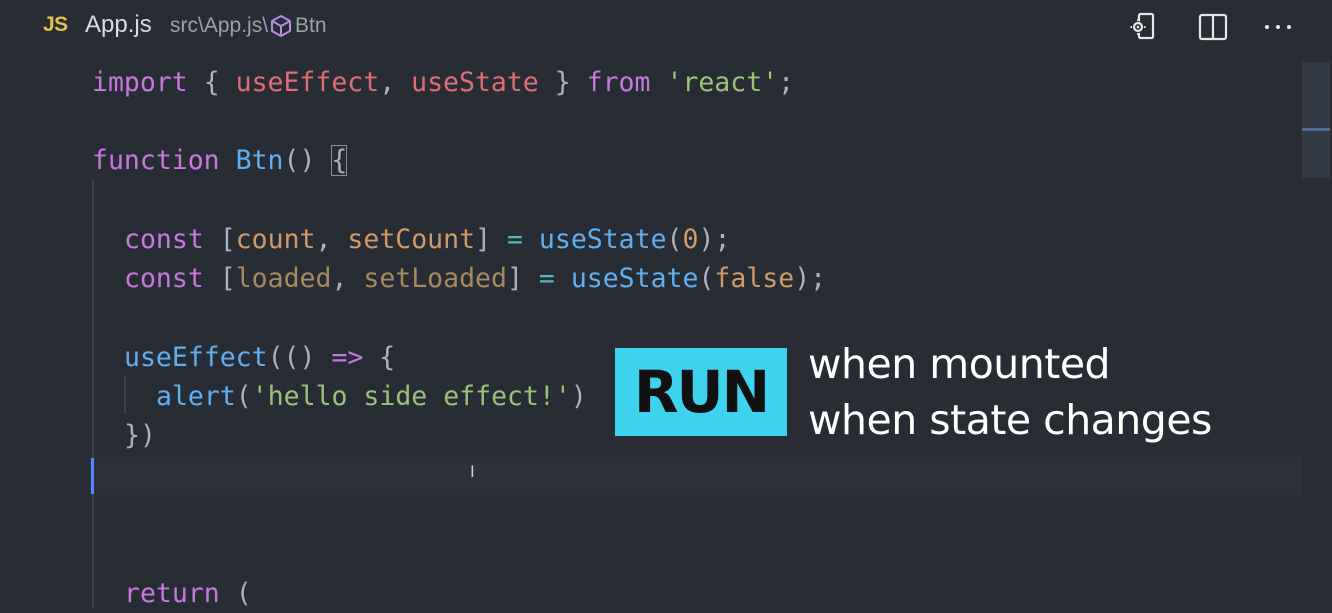 The image size is (1332, 613). I want to click on current-line-highlight, so click(697, 476).